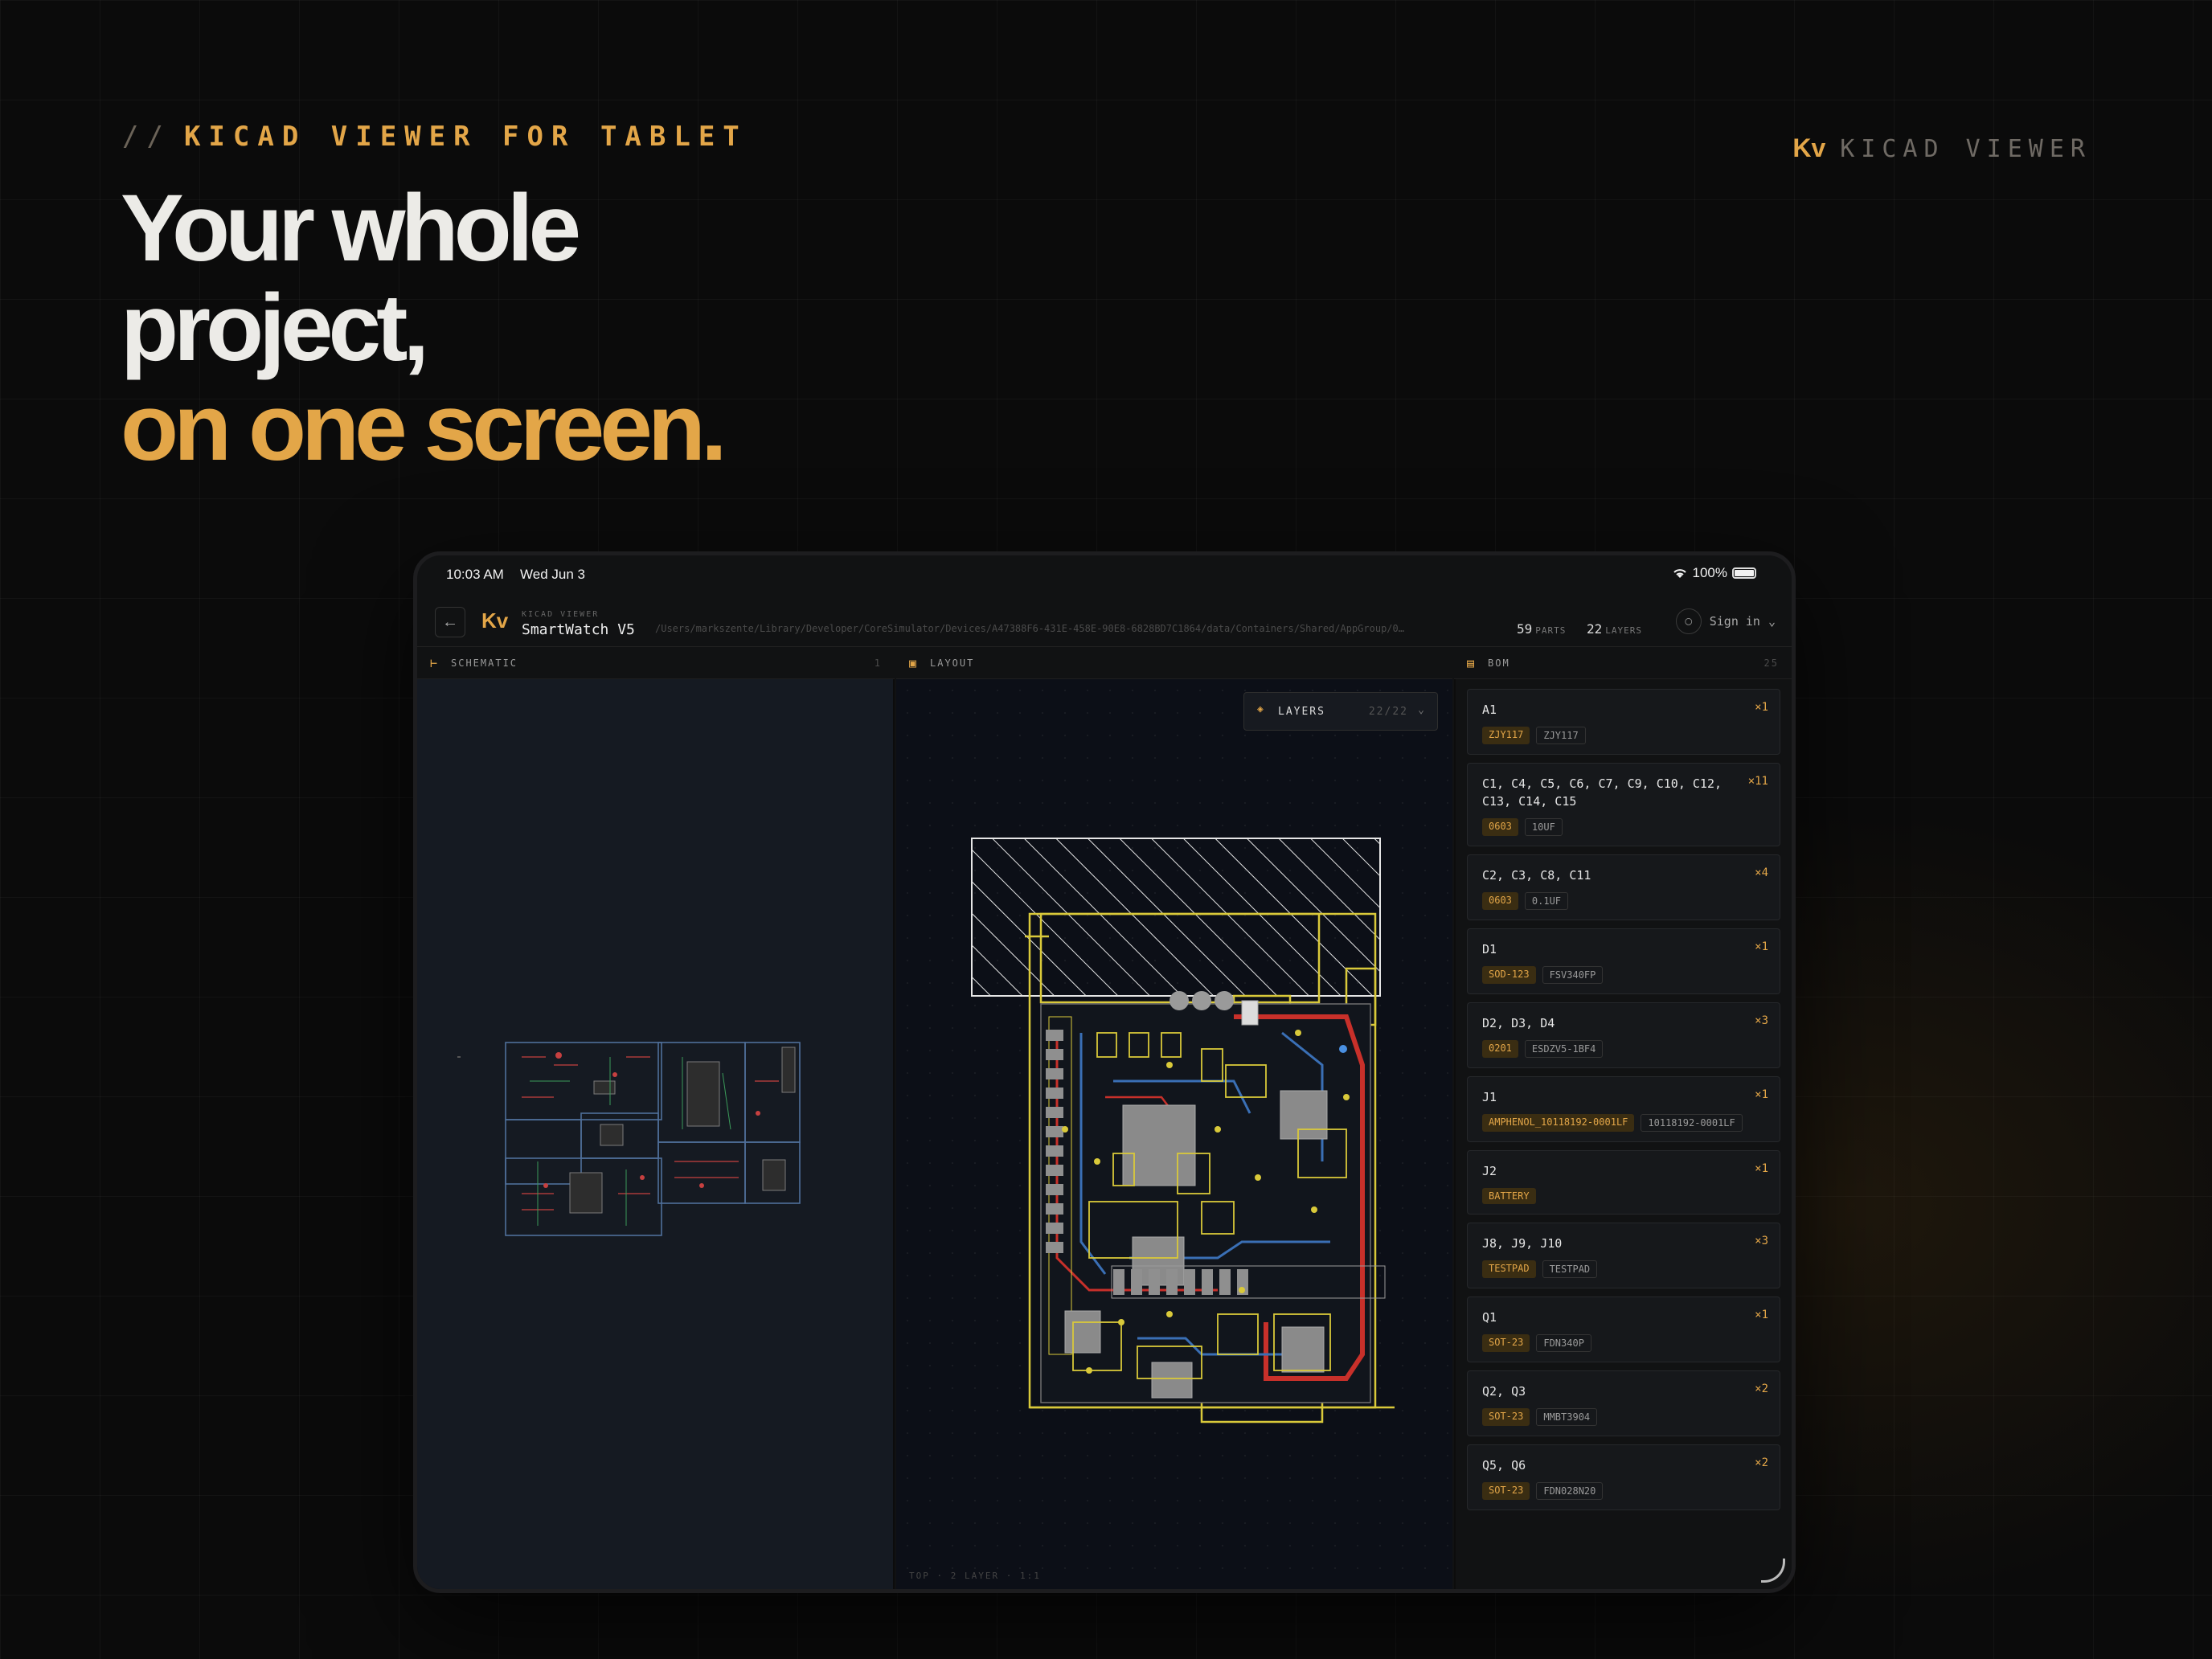 The image size is (2212, 1659). I want to click on schematic-count: 1, so click(878, 663).